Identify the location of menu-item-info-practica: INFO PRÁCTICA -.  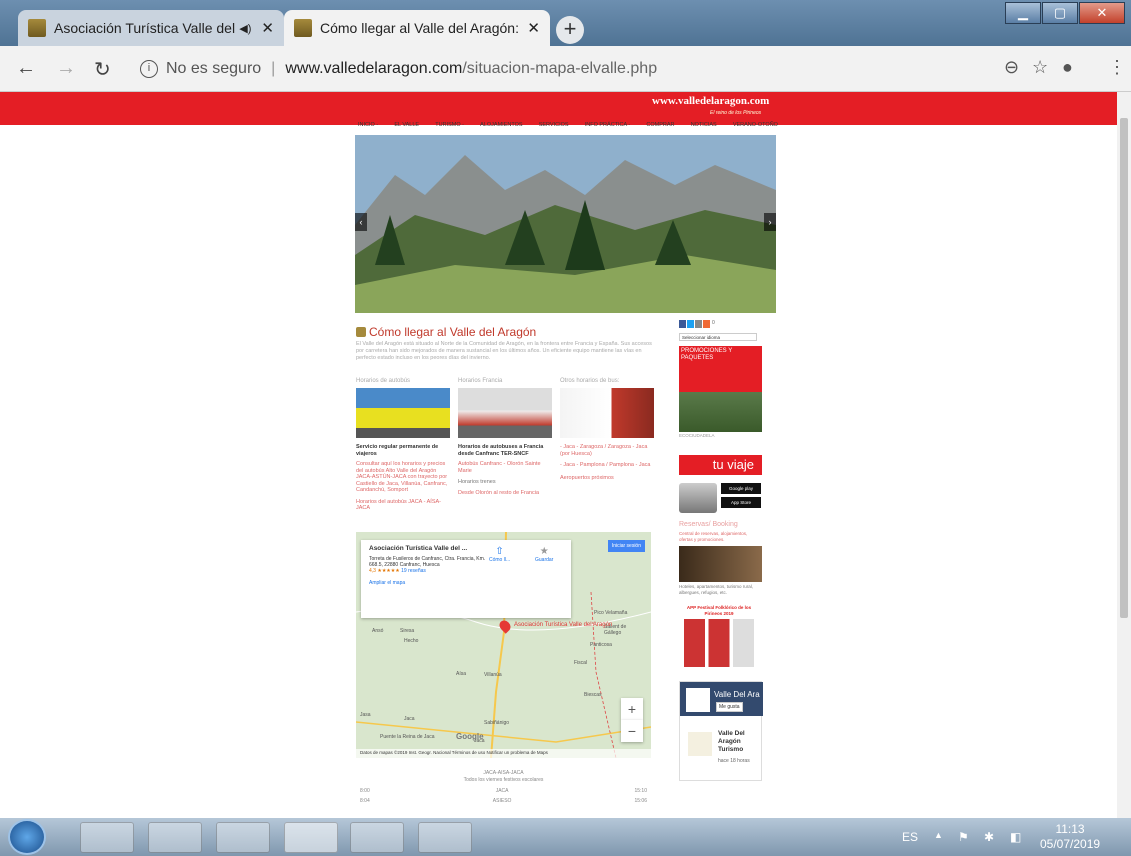
(608, 125).